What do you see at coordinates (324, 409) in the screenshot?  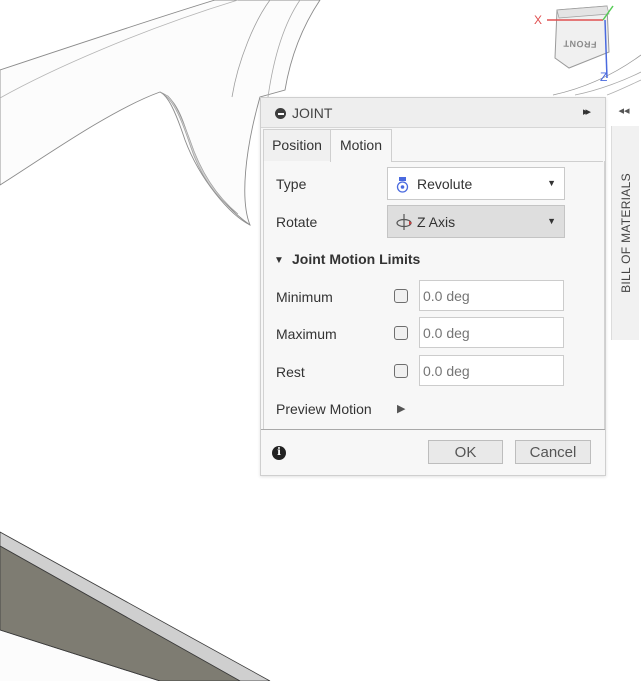 I see `preview-motion-label: Preview Motion` at bounding box center [324, 409].